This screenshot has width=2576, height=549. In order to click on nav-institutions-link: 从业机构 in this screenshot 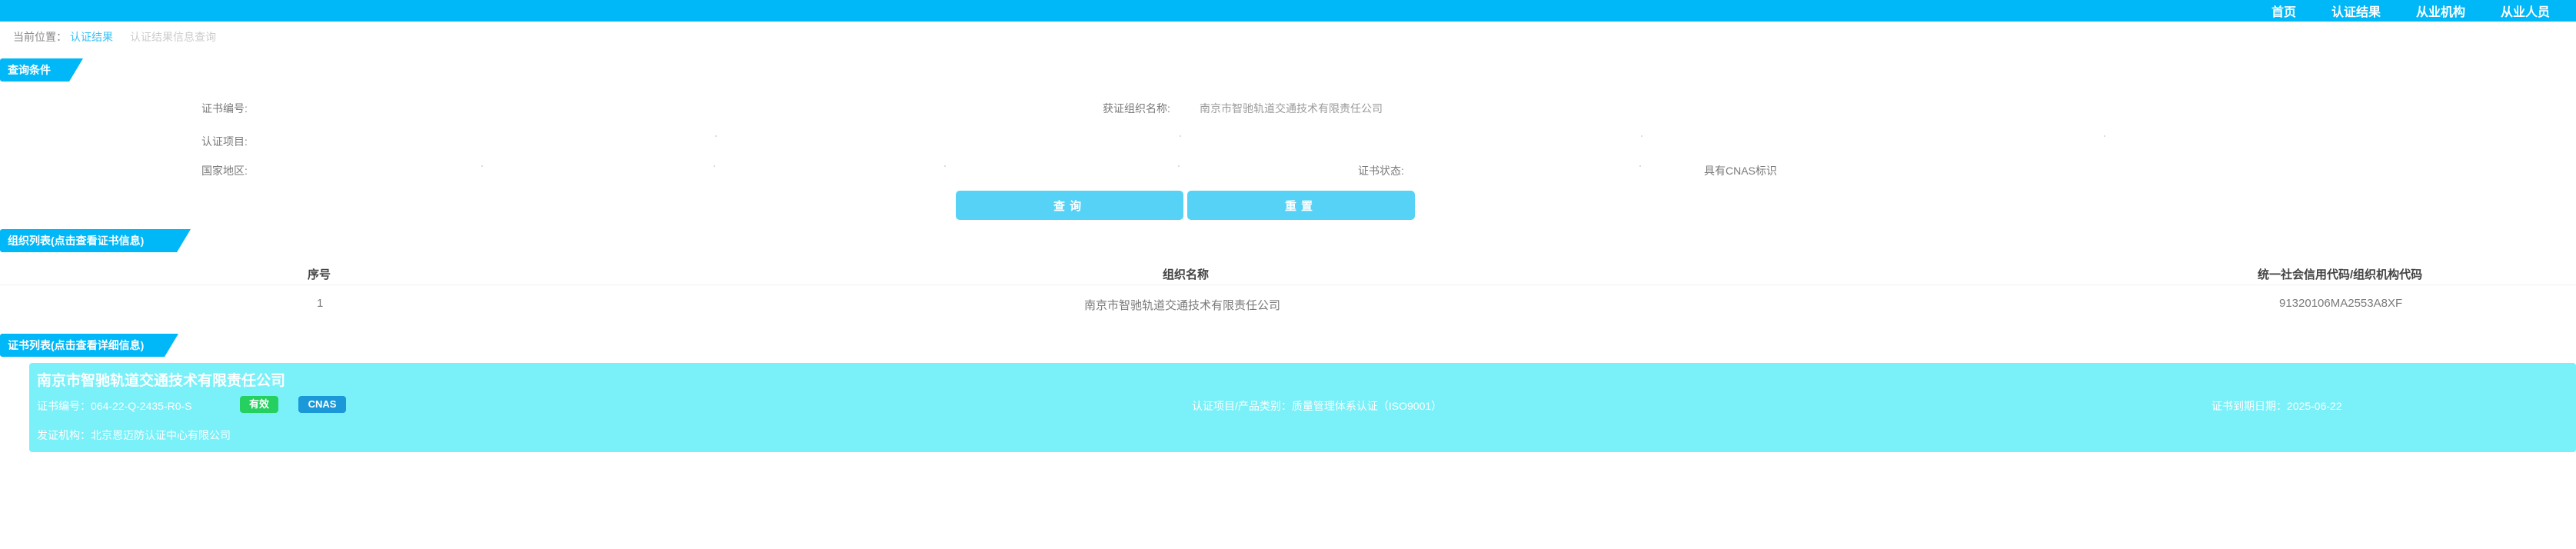, I will do `click(2440, 11)`.